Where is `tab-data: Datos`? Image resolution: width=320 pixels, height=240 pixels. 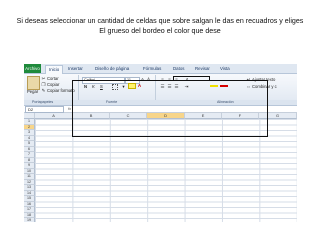
tab-data: Datos is located at coordinates (178, 69).